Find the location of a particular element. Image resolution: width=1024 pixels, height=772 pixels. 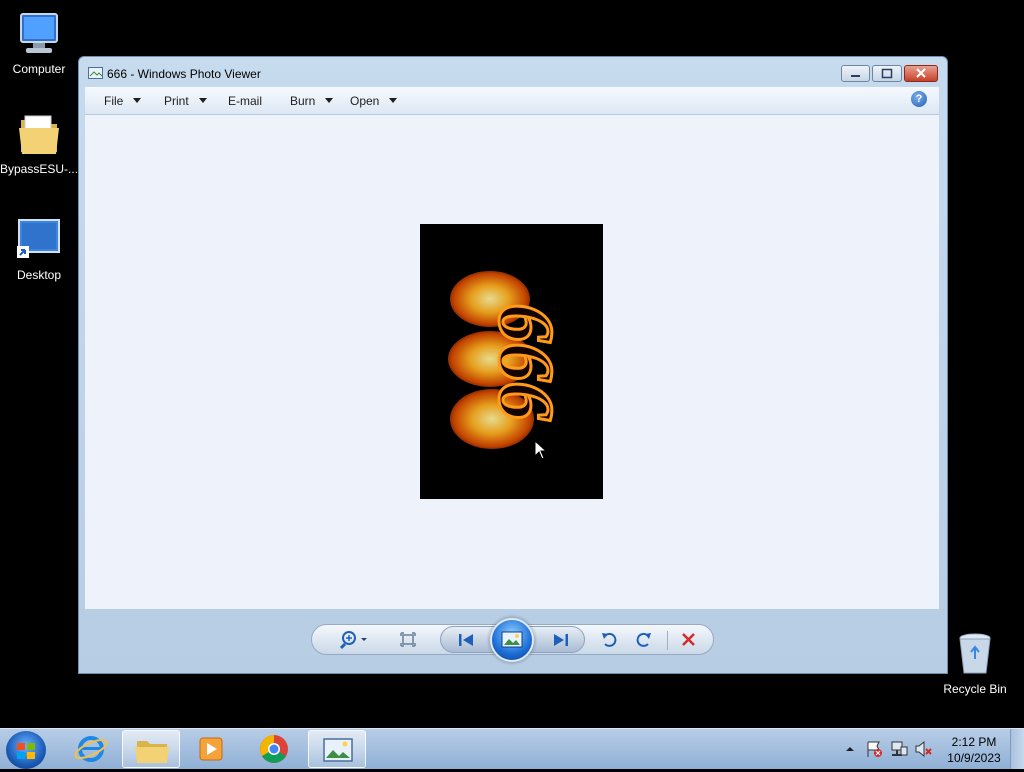

clock-time: 2:12 PM is located at coordinates (974, 742).